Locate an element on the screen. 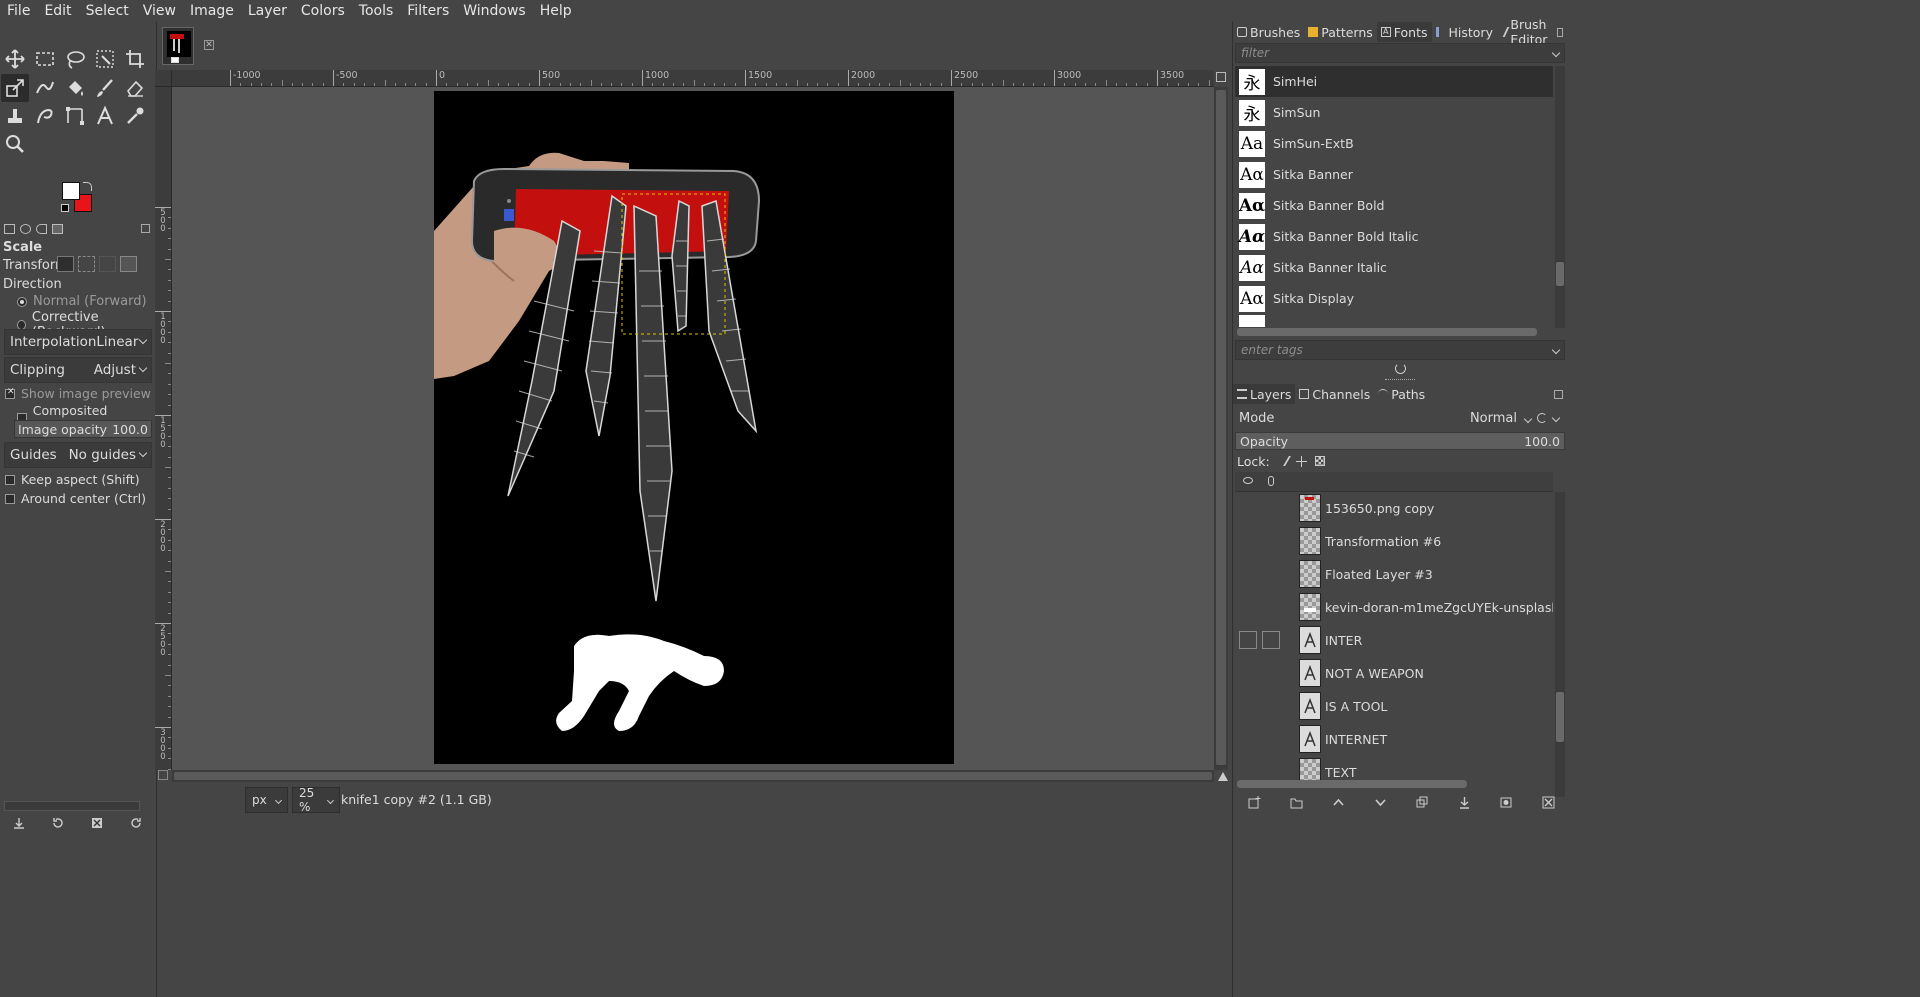 The height and width of the screenshot is (997, 1920). navigate-icon is located at coordinates (1221, 77).